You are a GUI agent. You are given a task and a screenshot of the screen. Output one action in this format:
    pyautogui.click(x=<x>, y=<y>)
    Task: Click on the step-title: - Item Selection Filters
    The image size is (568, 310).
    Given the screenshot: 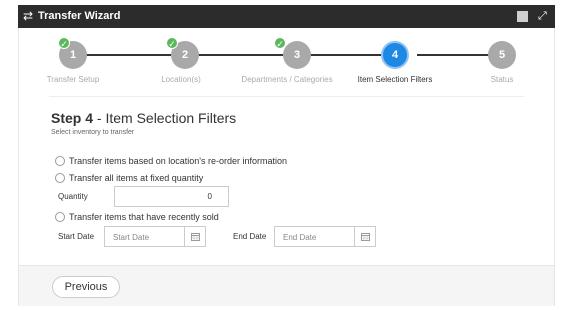 What is the action you would take?
    pyautogui.click(x=165, y=118)
    